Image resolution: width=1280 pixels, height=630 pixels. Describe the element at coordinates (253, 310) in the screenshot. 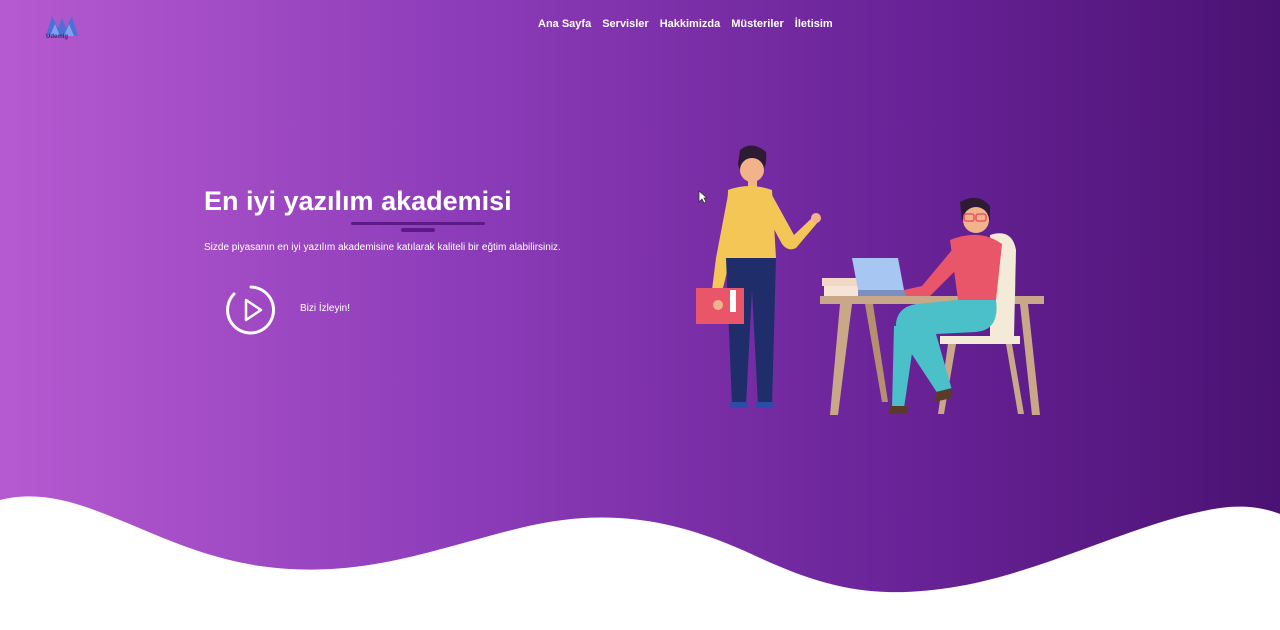

I see `play-icon` at that location.